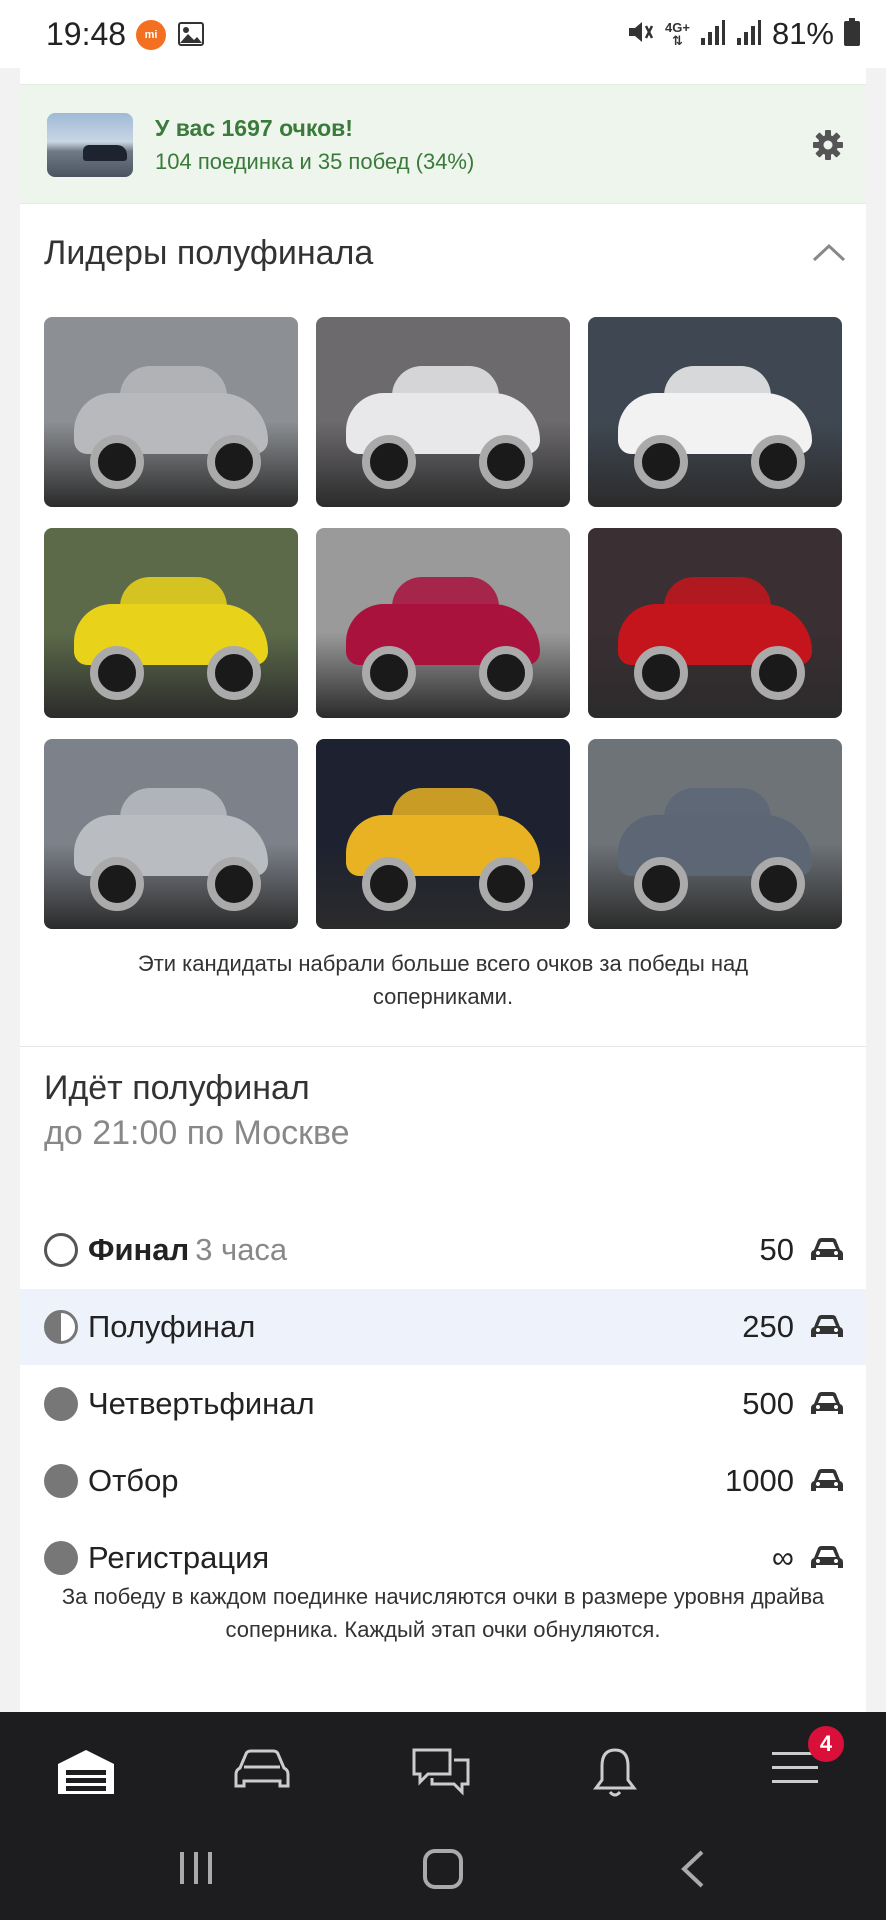 This screenshot has height=1920, width=886. Describe the element at coordinates (443, 34) in the screenshot. I see `status-bar: 19:48 mi 4G+ ⇅ 81%` at that location.